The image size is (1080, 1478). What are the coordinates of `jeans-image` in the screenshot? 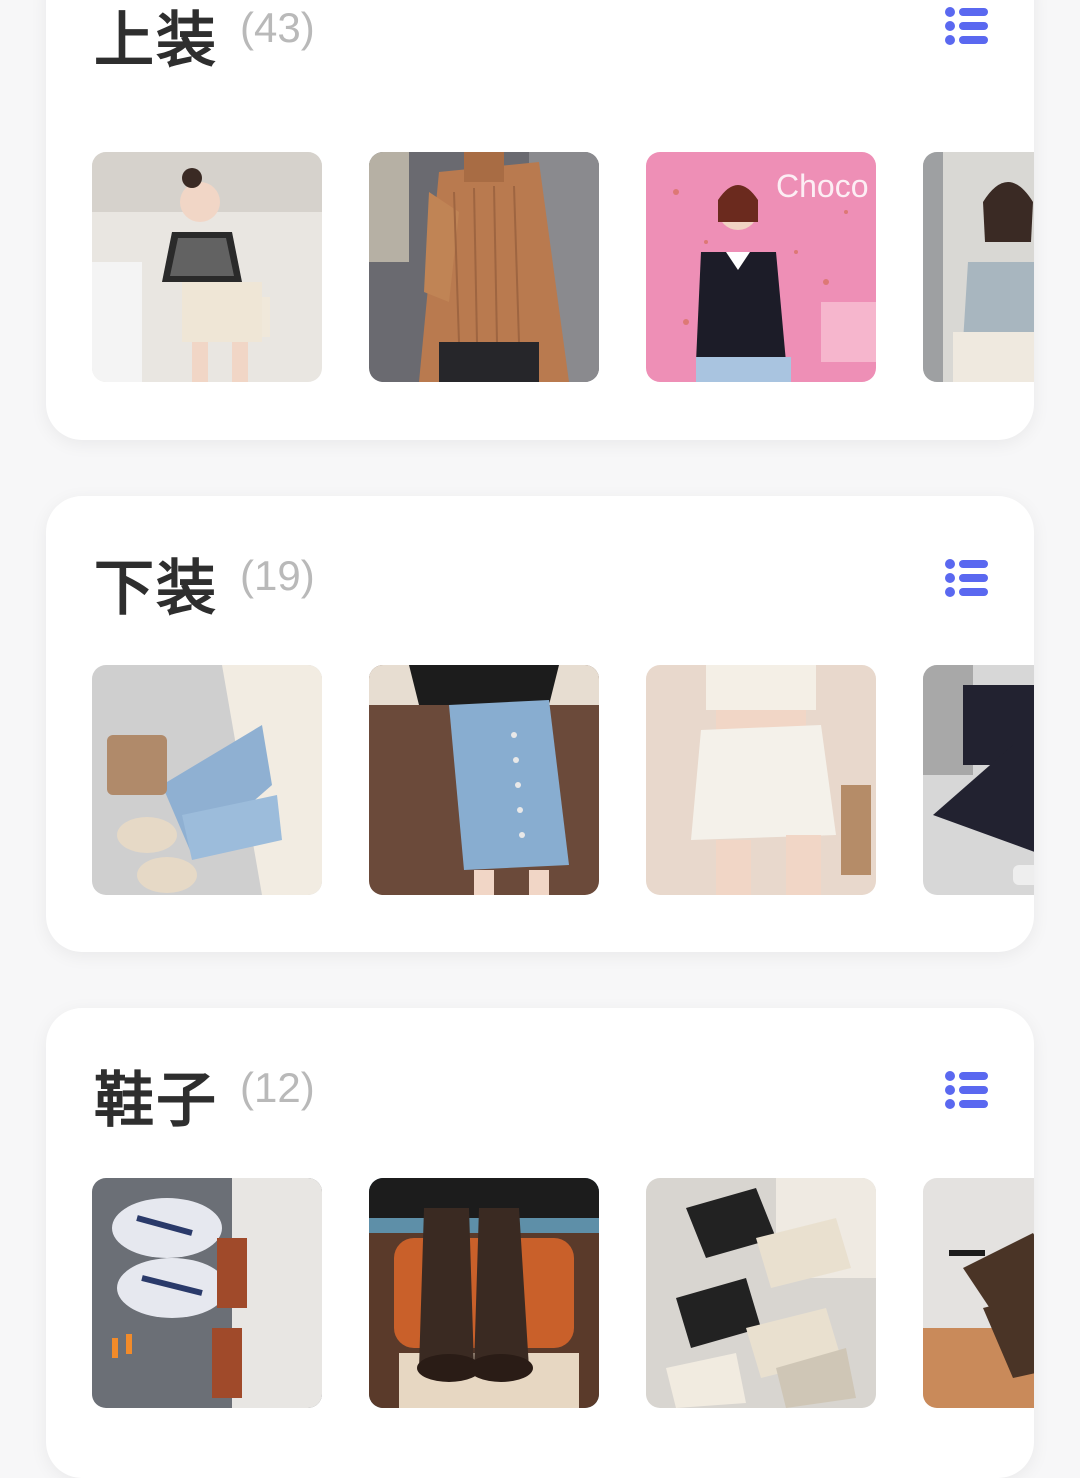 It's located at (207, 780).